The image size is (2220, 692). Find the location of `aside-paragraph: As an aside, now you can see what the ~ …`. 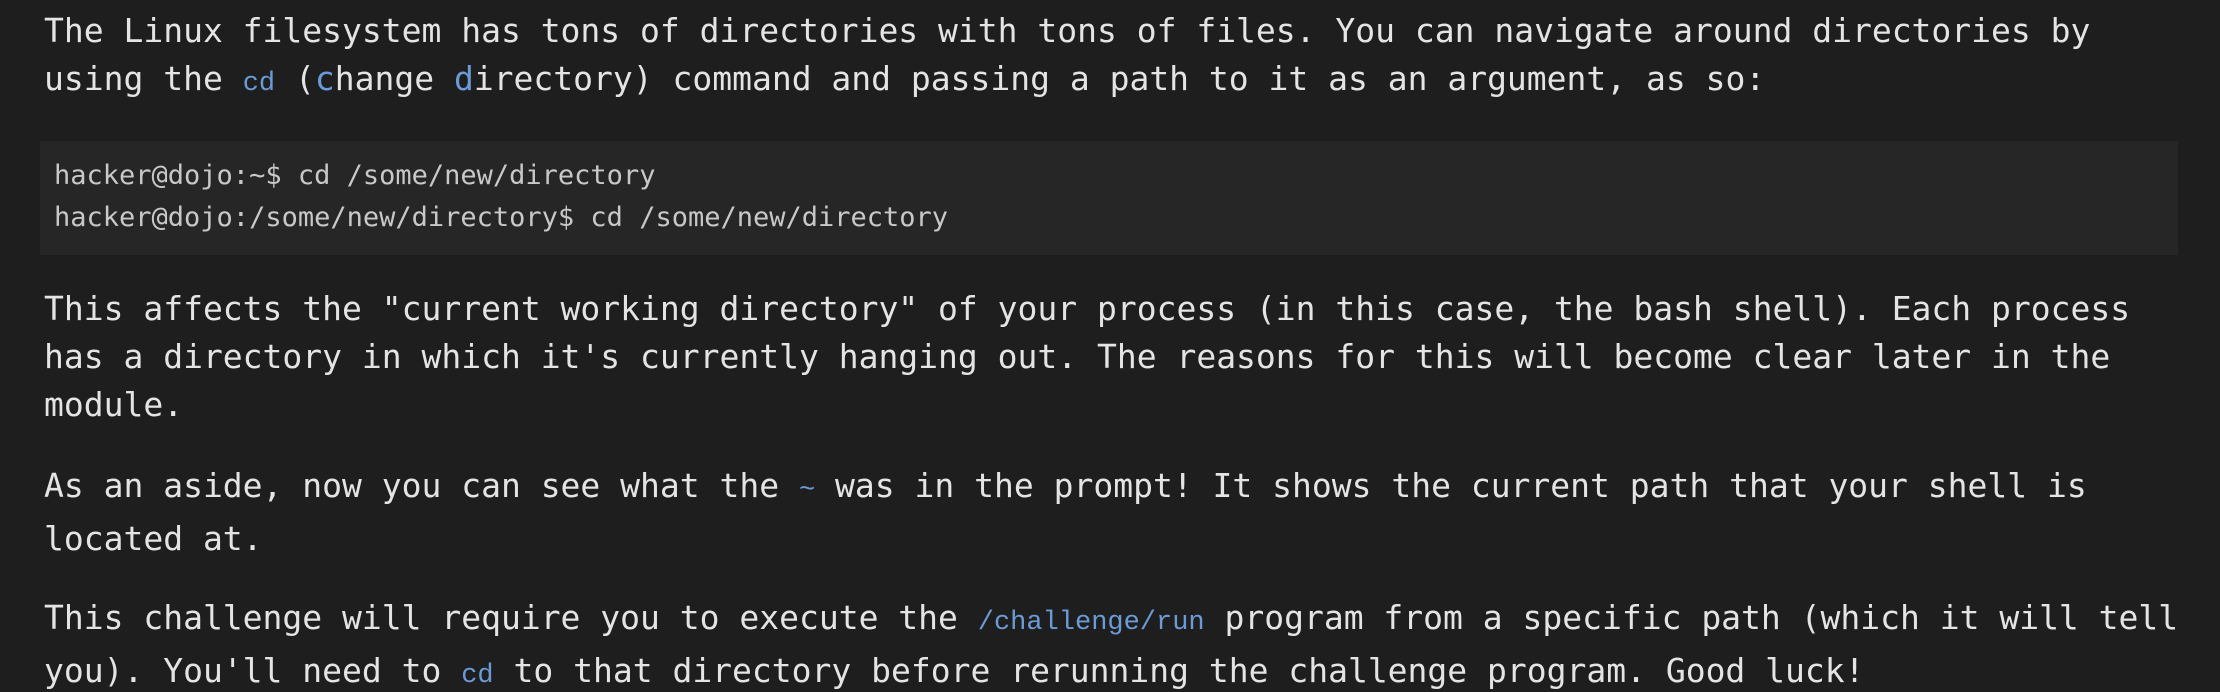

aside-paragraph: As an aside, now you can see what the ~ … is located at coordinates (1119, 512).